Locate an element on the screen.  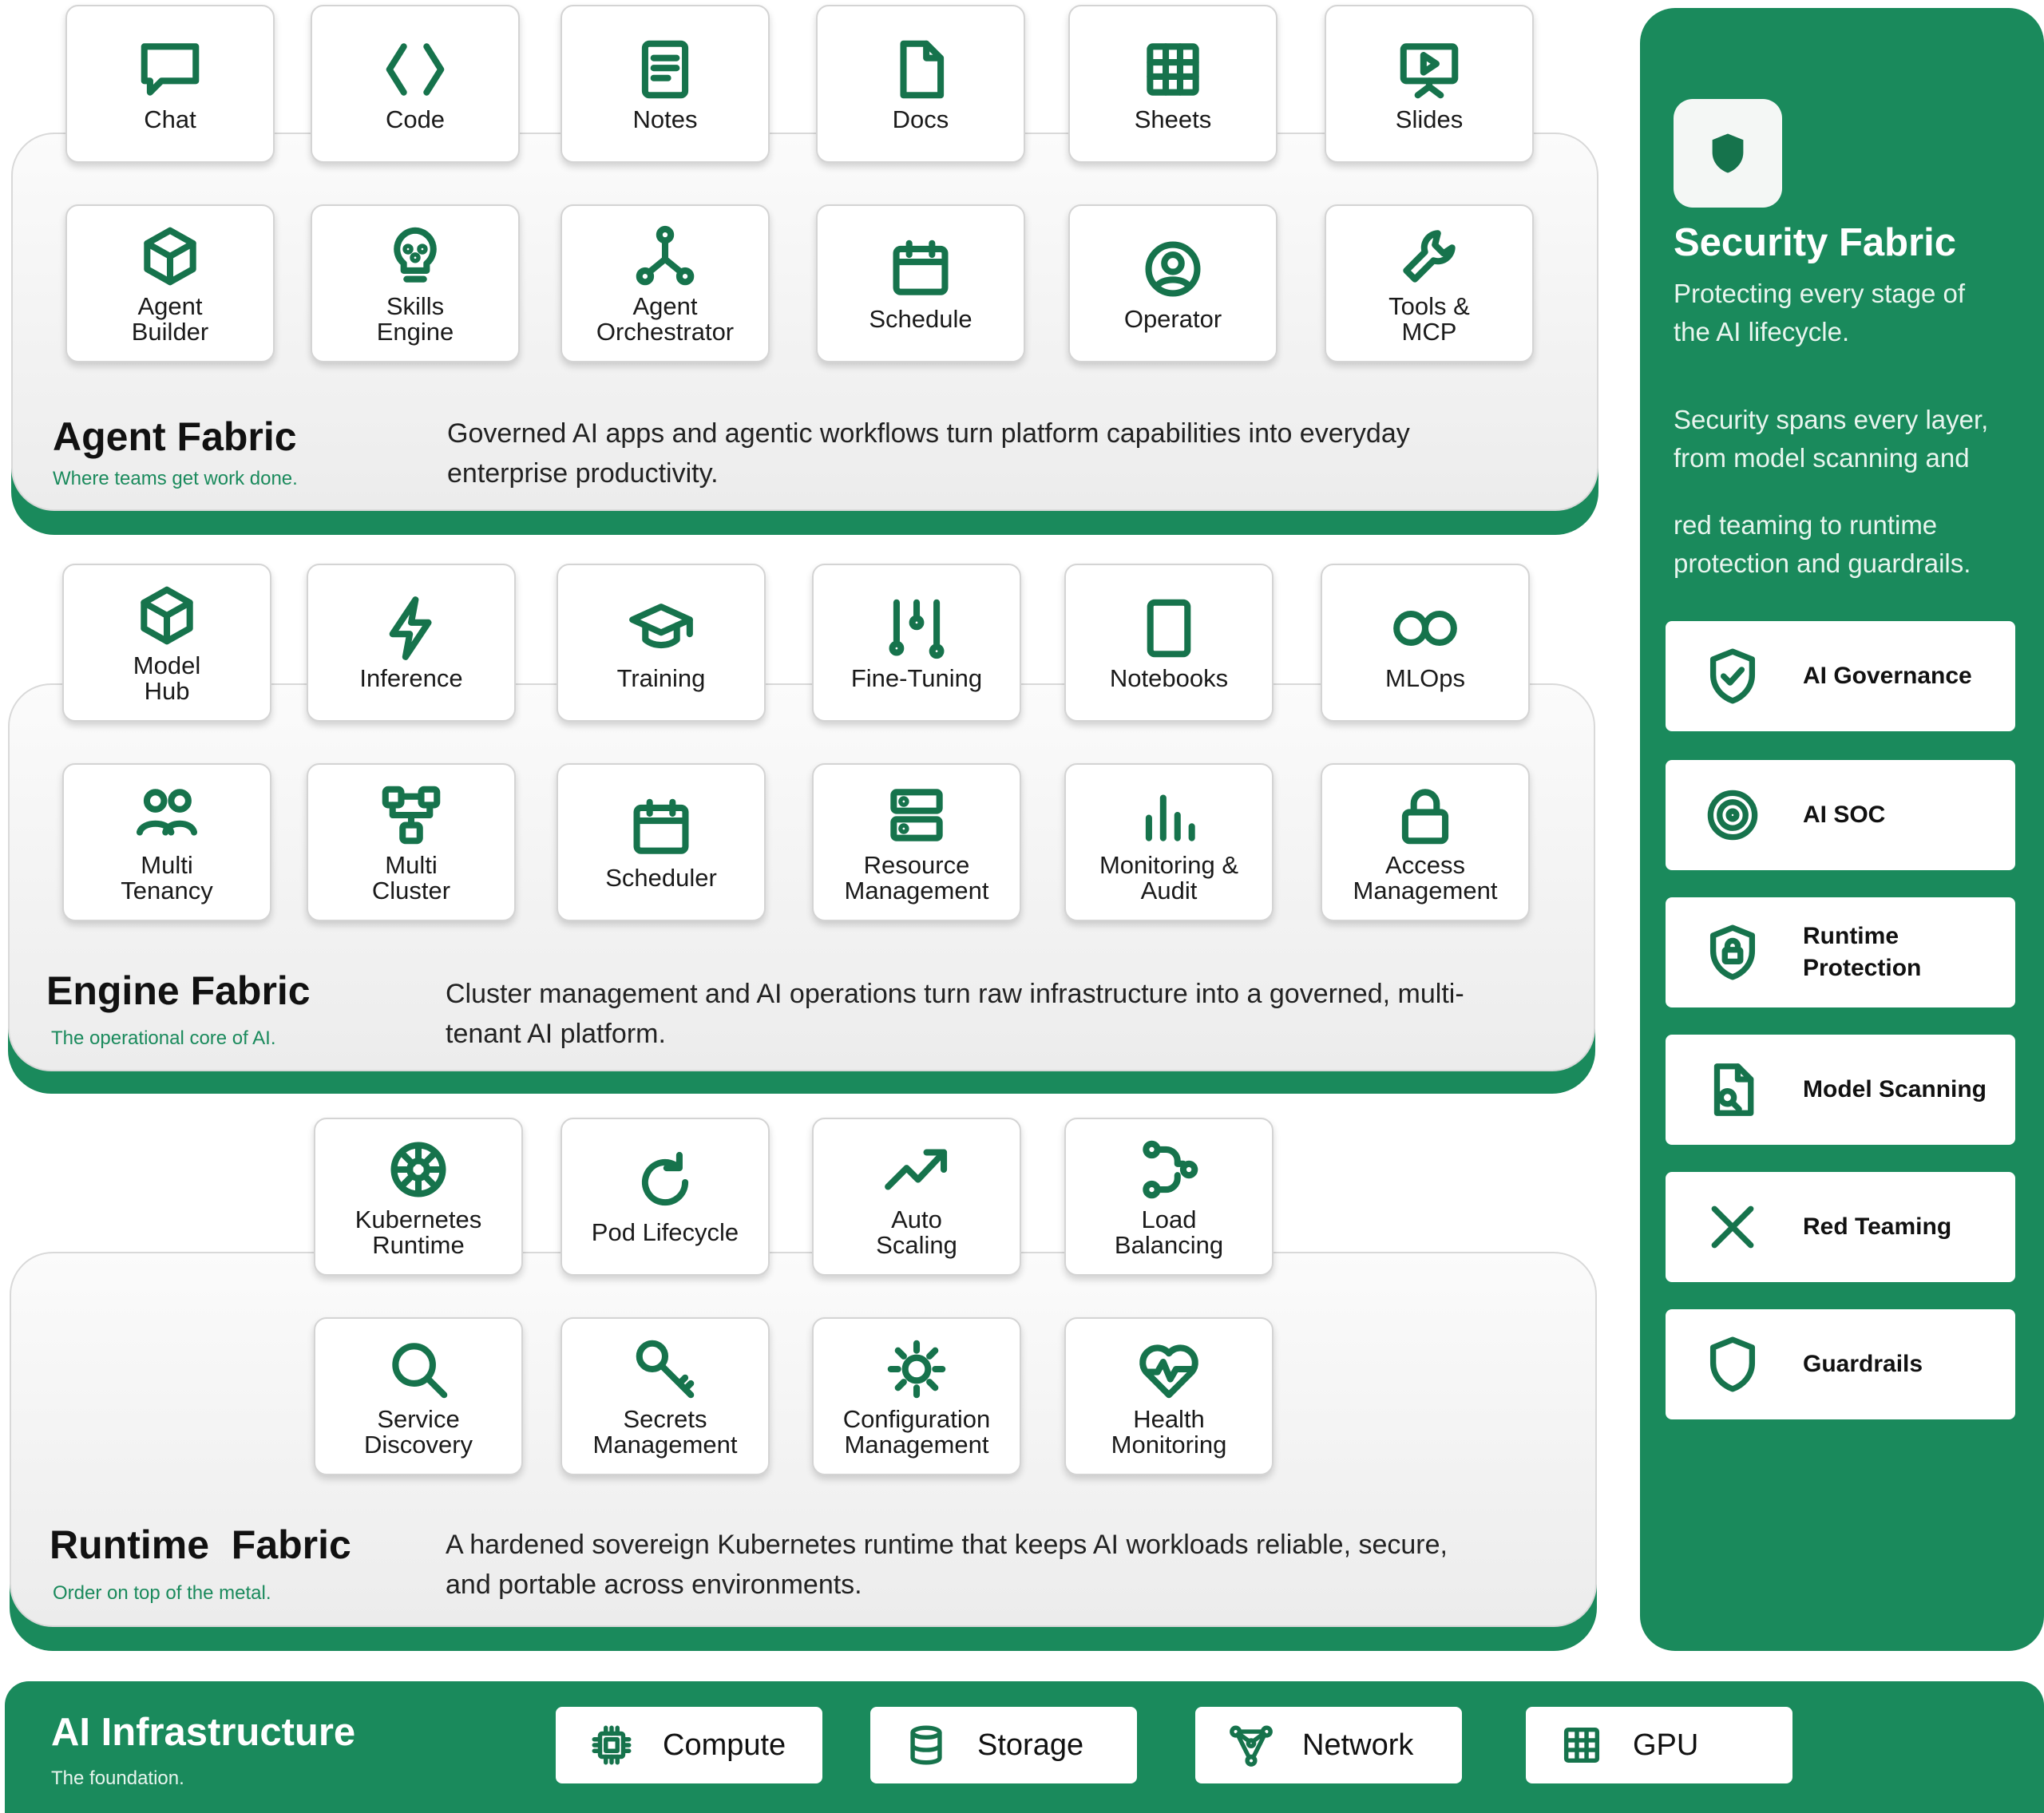
card-scheduler: Scheduler is located at coordinates (661, 842).